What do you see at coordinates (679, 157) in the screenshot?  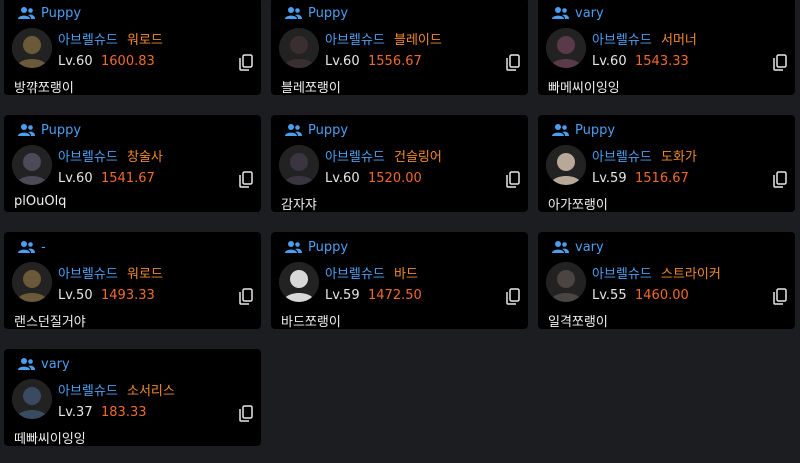 I see `class-name: 도화가` at bounding box center [679, 157].